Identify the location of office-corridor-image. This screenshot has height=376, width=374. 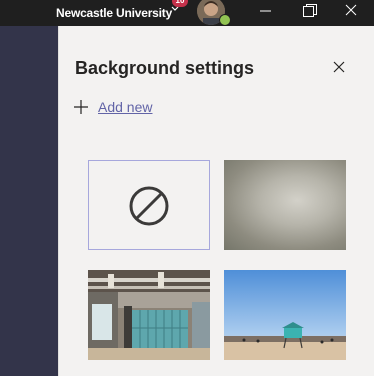
(149, 315).